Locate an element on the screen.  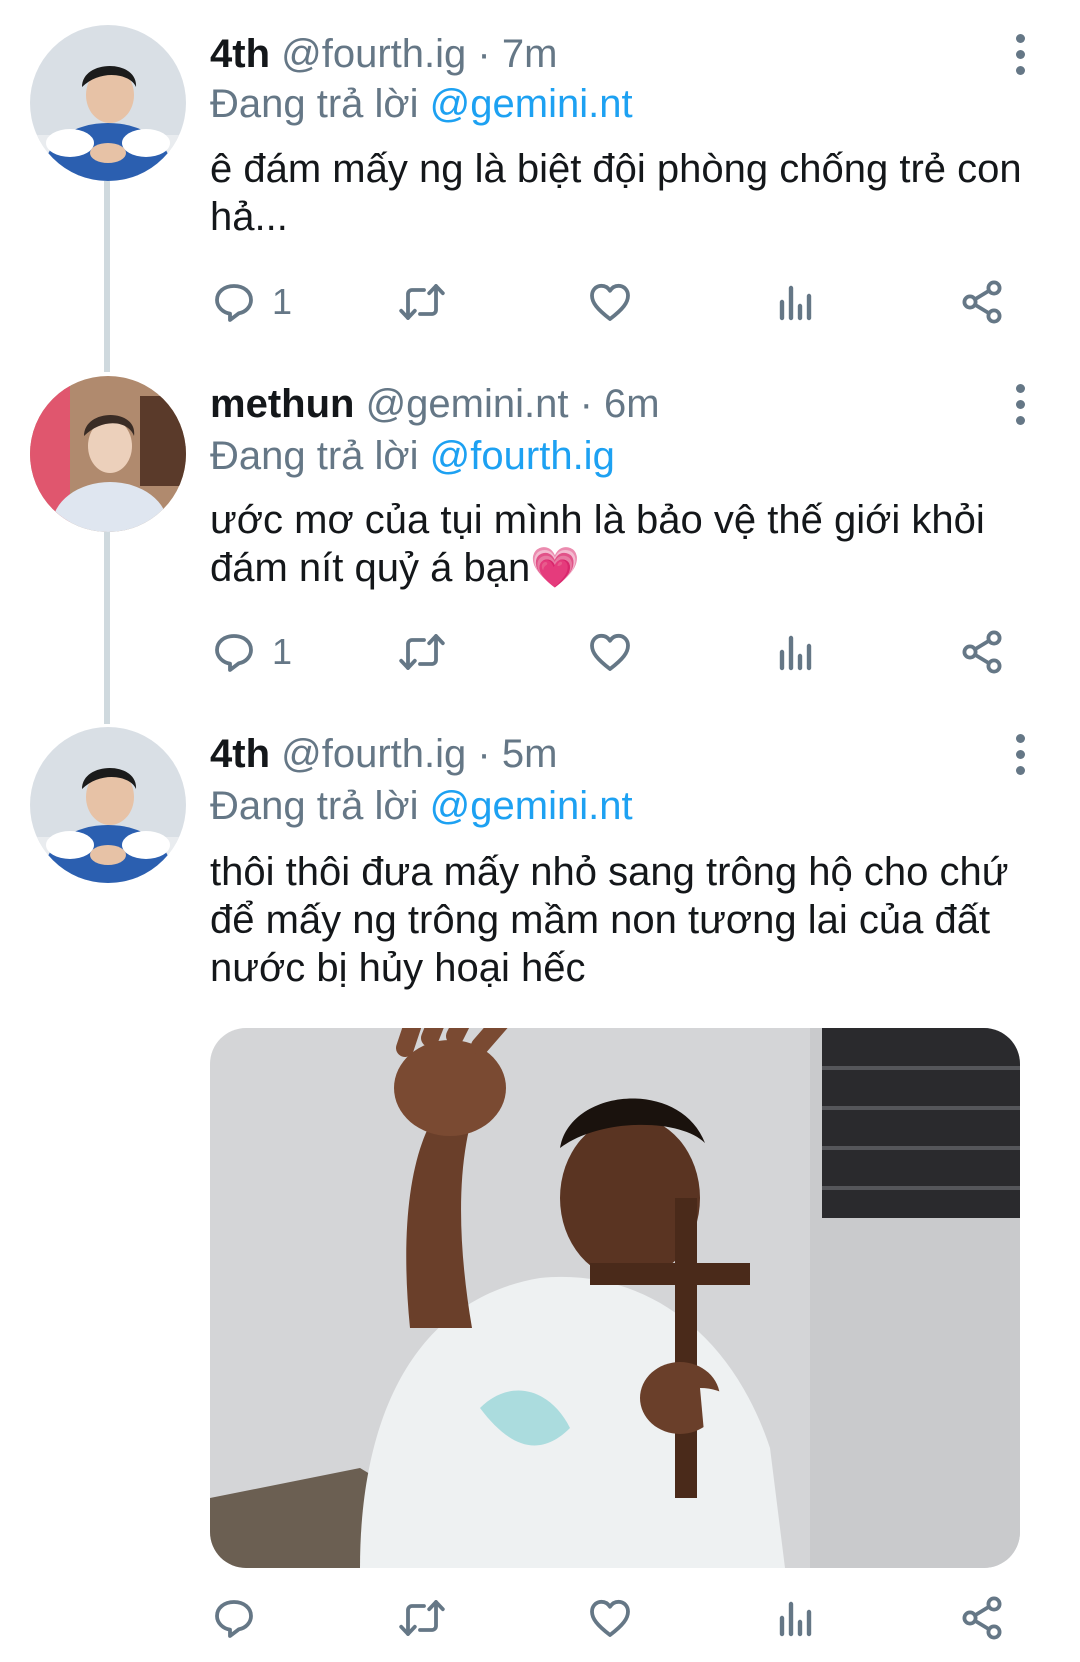
retweet-button is located at coordinates (422, 1618).